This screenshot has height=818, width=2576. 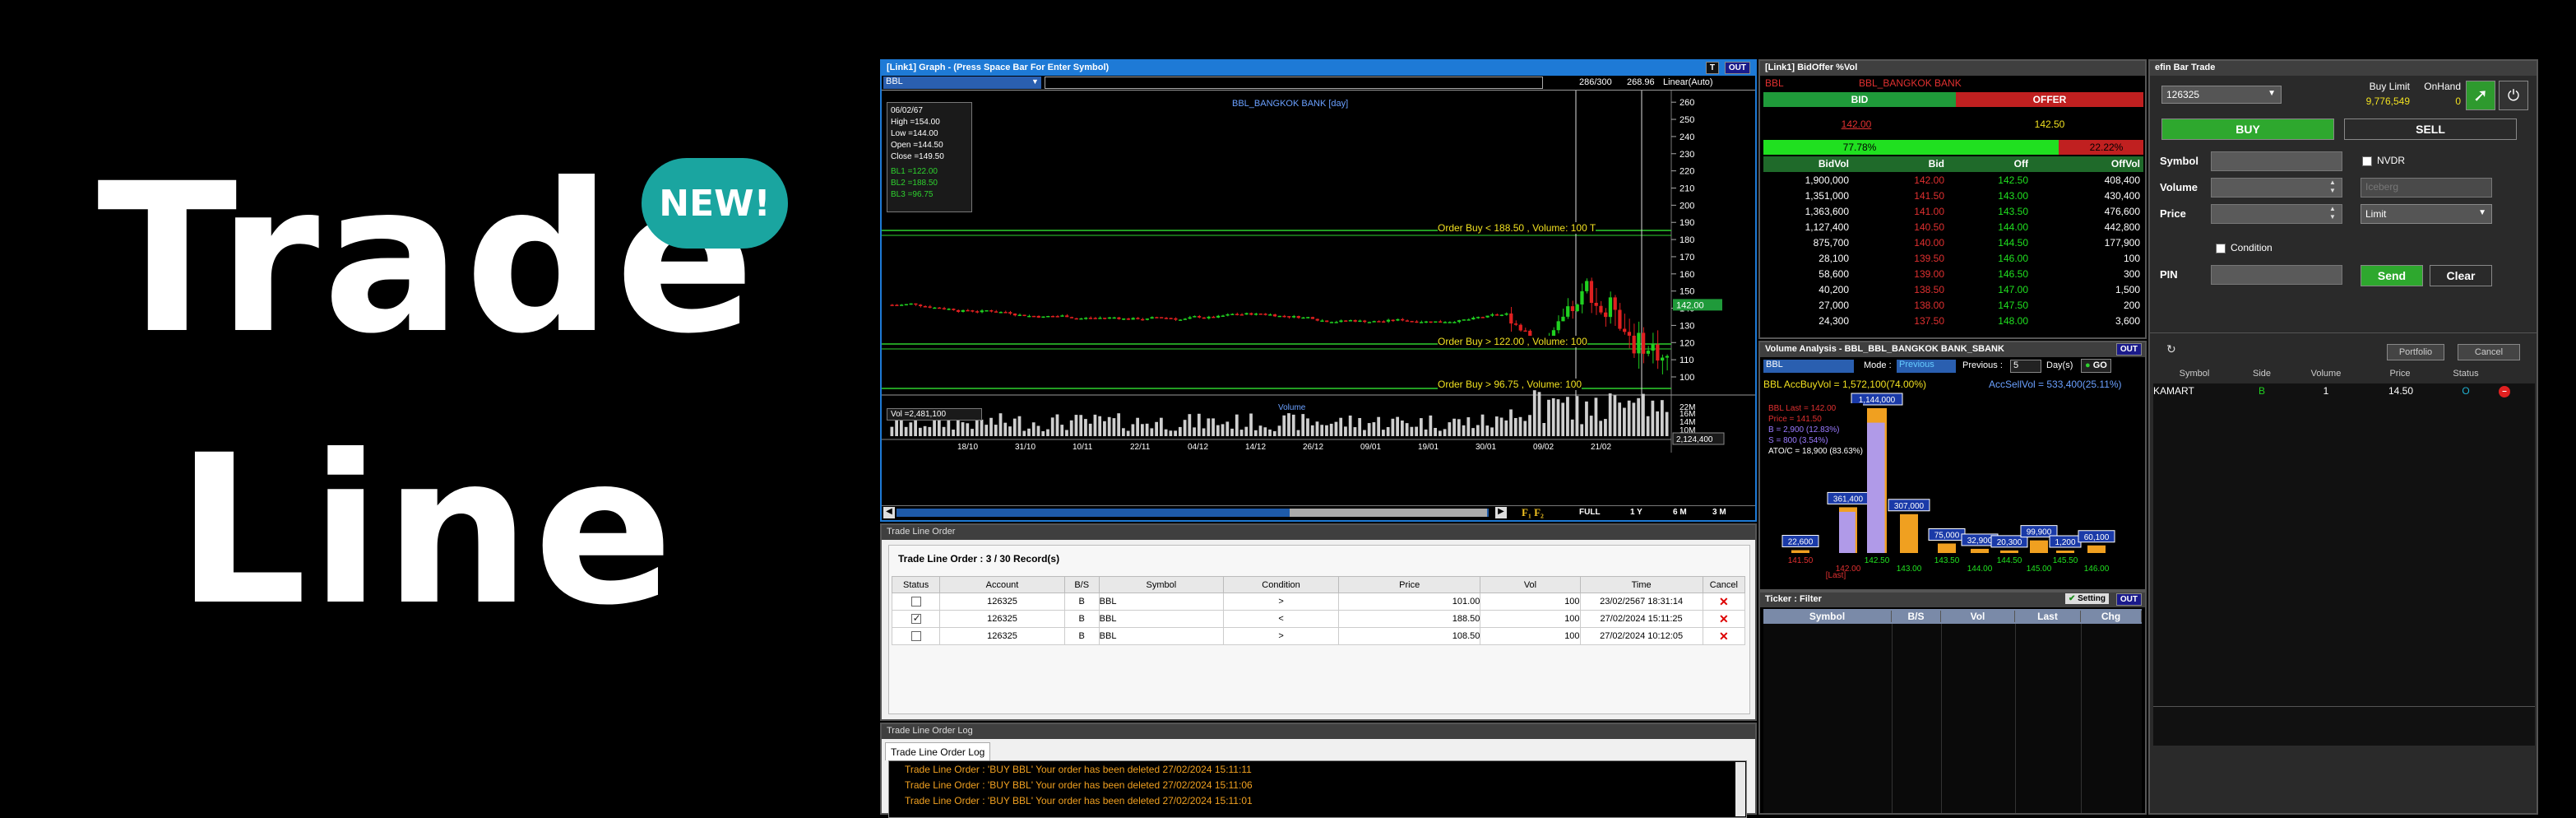 What do you see at coordinates (2333, 187) in the screenshot?
I see `volume-stepper-icon: ▲ ▼` at bounding box center [2333, 187].